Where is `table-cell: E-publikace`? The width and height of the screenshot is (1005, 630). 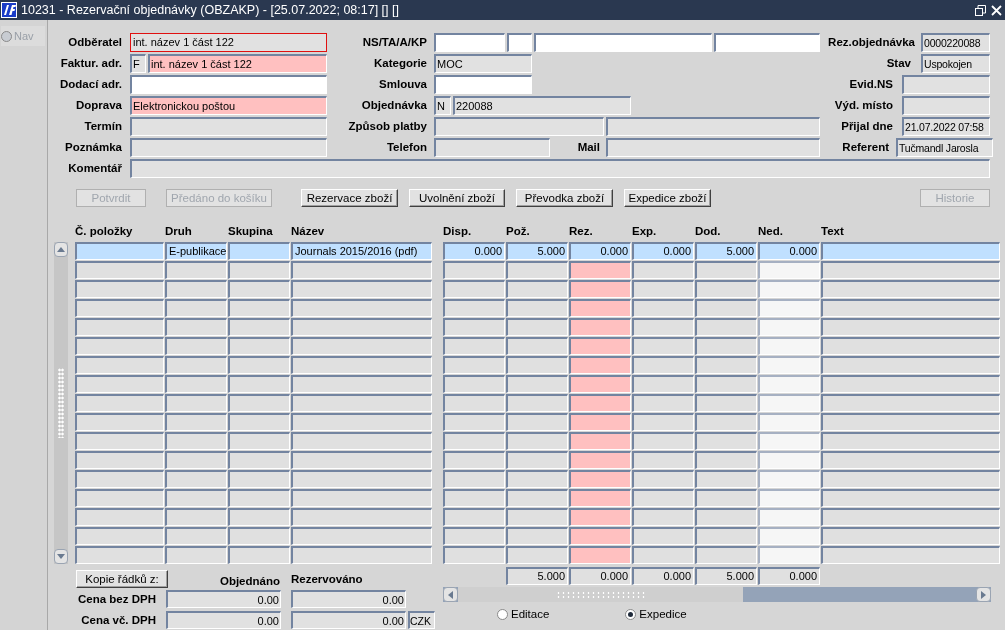 table-cell: E-publikace is located at coordinates (196, 251).